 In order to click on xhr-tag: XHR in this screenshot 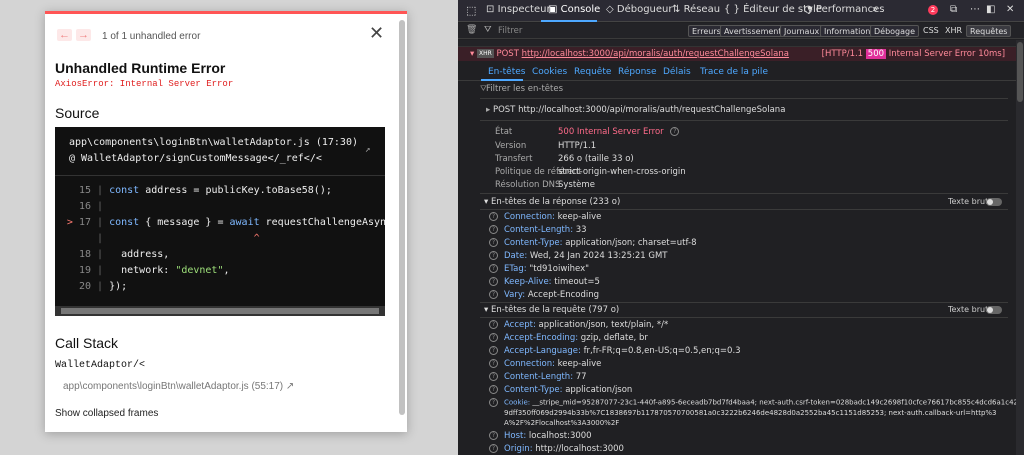, I will do `click(485, 53)`.